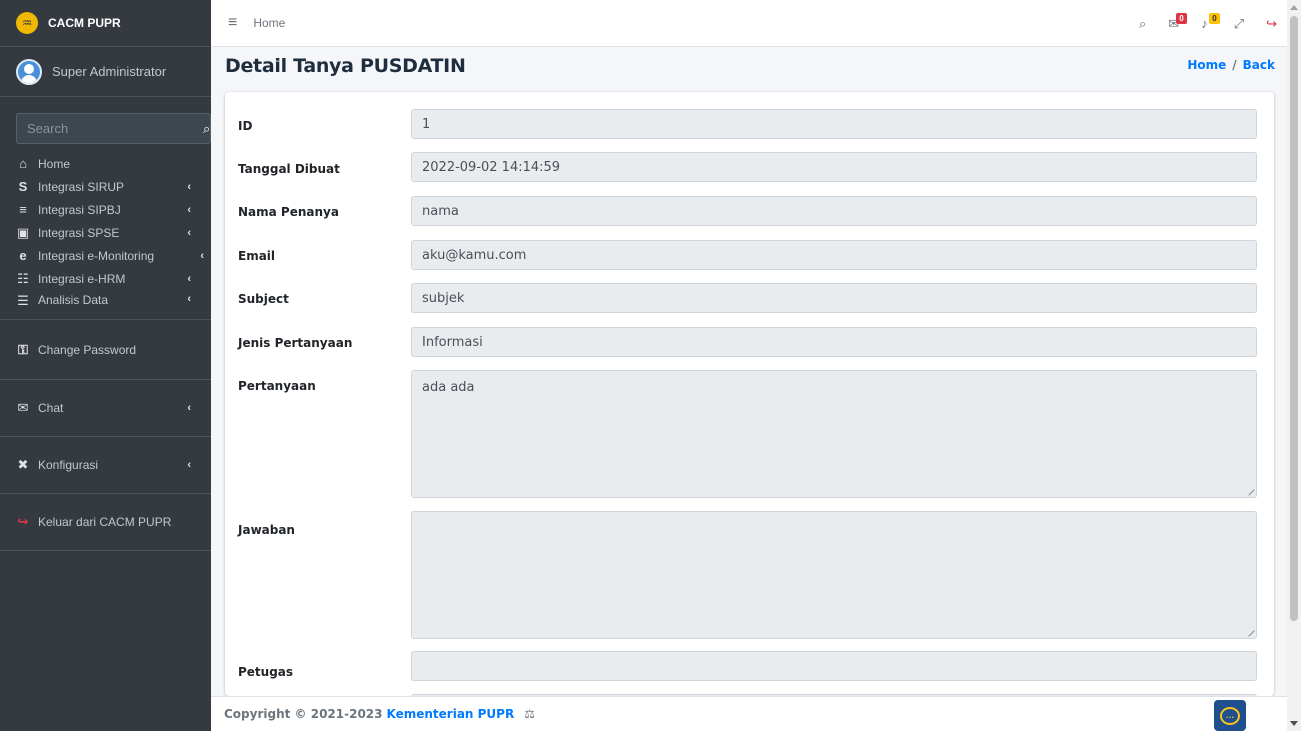 This screenshot has width=1301, height=731. I want to click on scrollbar-thumb, so click(1294, 318).